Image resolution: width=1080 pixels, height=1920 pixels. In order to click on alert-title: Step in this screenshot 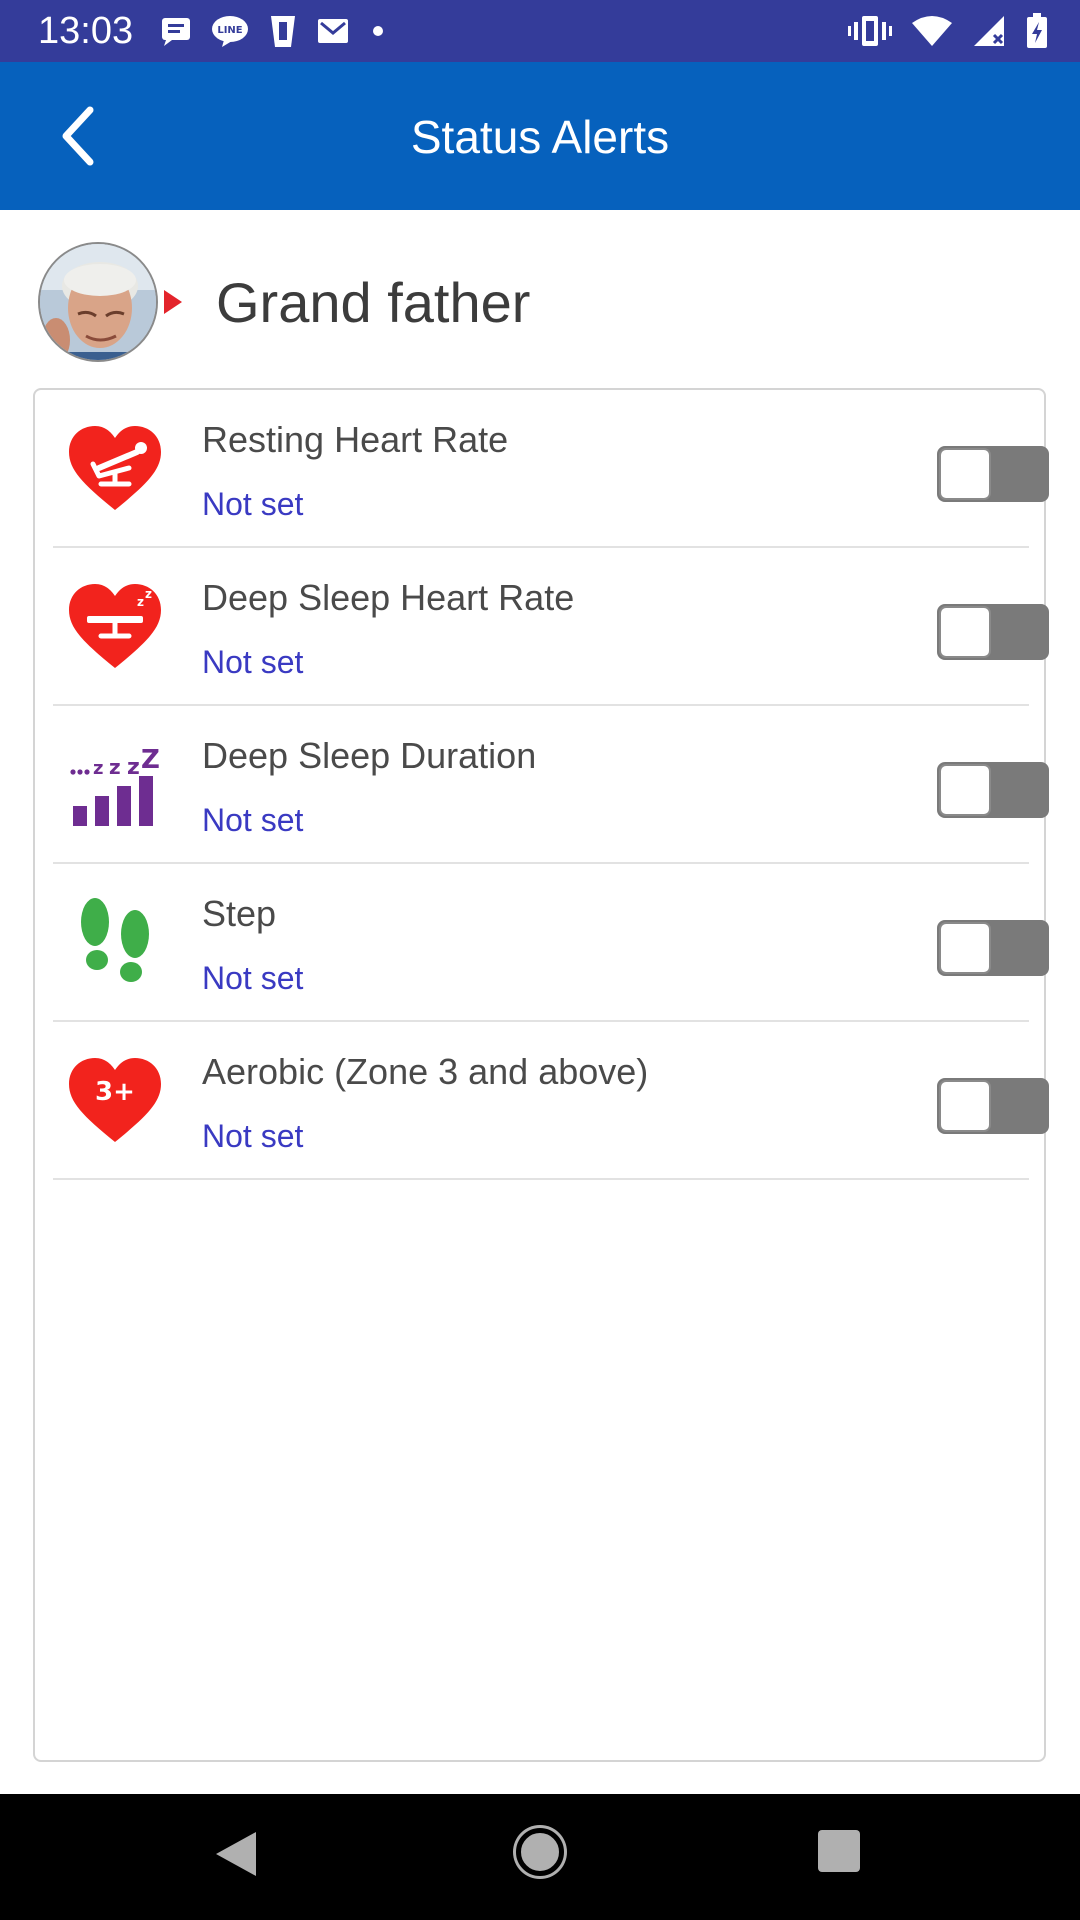, I will do `click(239, 913)`.